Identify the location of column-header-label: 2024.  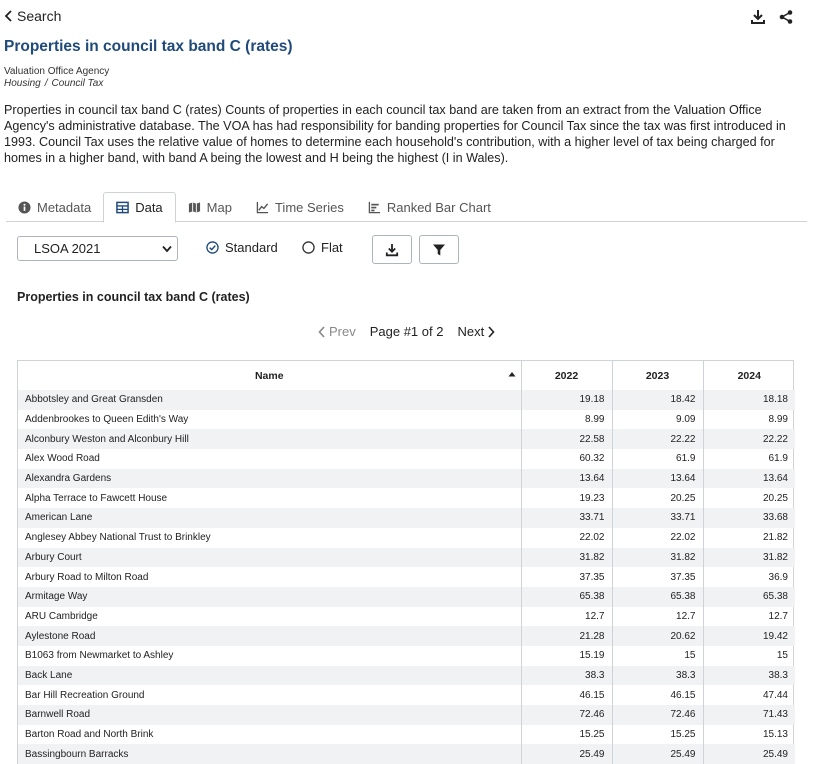
(749, 375).